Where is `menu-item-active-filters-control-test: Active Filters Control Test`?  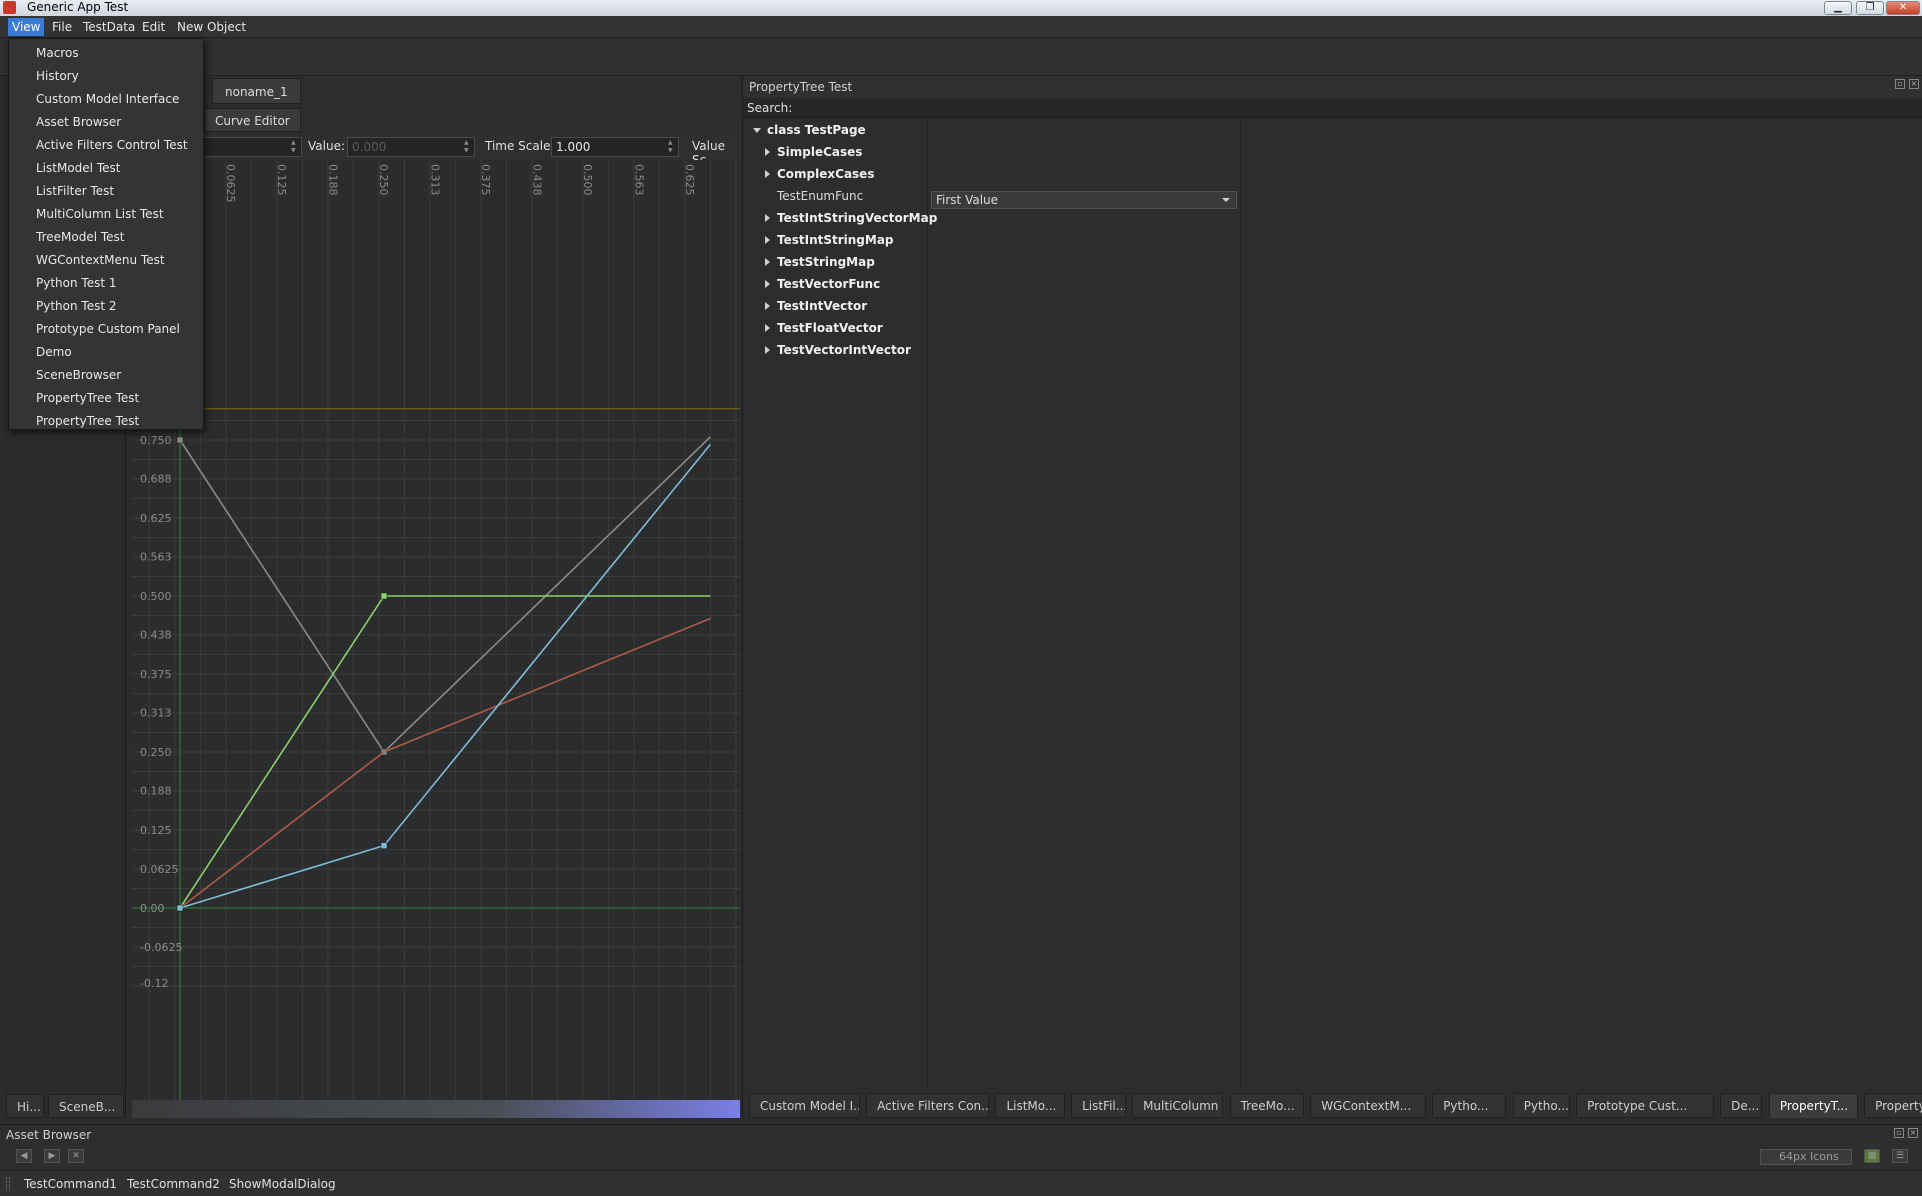
menu-item-active-filters-control-test: Active Filters Control Test is located at coordinates (106, 145).